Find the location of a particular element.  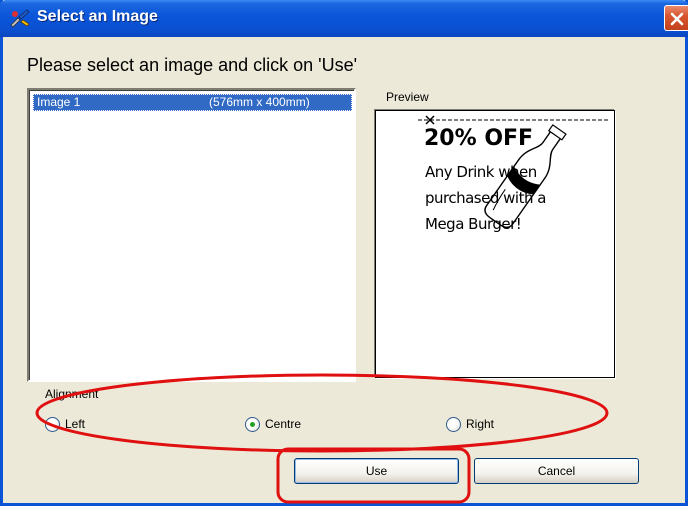

title-bar: Select an Image is located at coordinates (344, 18).